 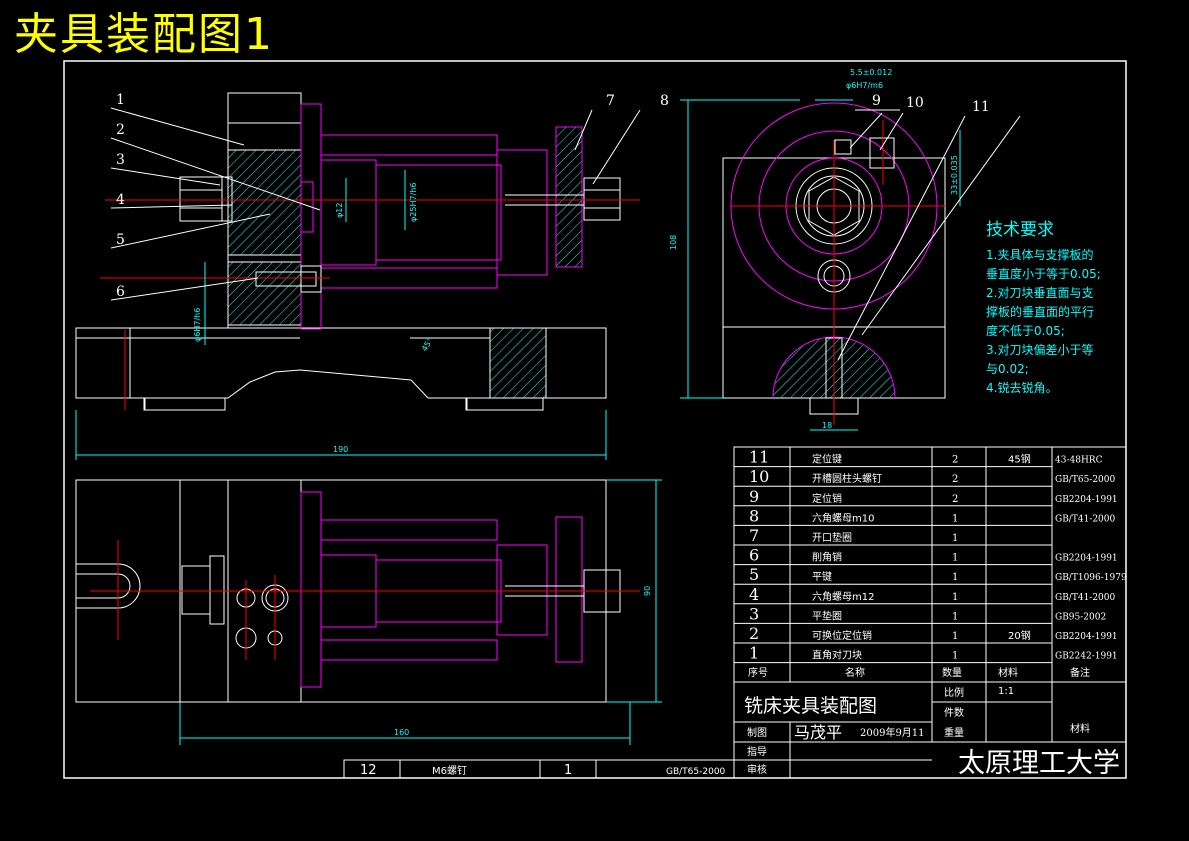 What do you see at coordinates (827, 459) in the screenshot?
I see `parts-cell-name: 定位键` at bounding box center [827, 459].